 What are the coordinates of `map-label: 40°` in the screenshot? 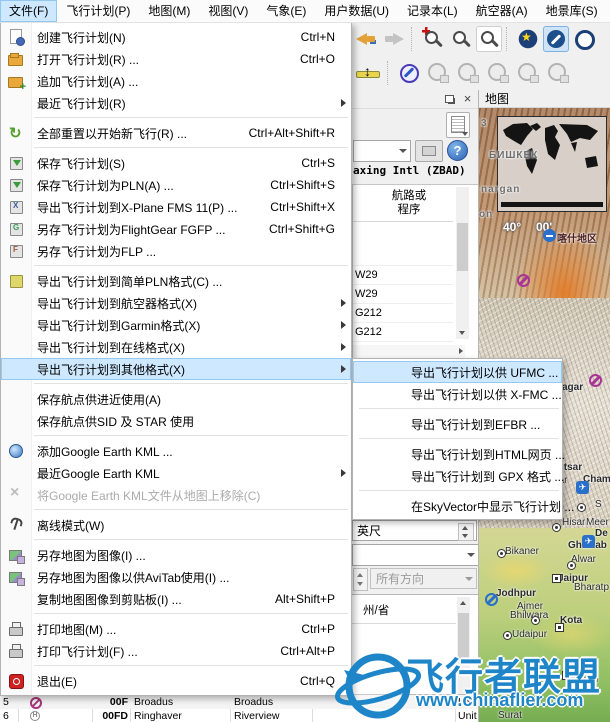 It's located at (512, 227).